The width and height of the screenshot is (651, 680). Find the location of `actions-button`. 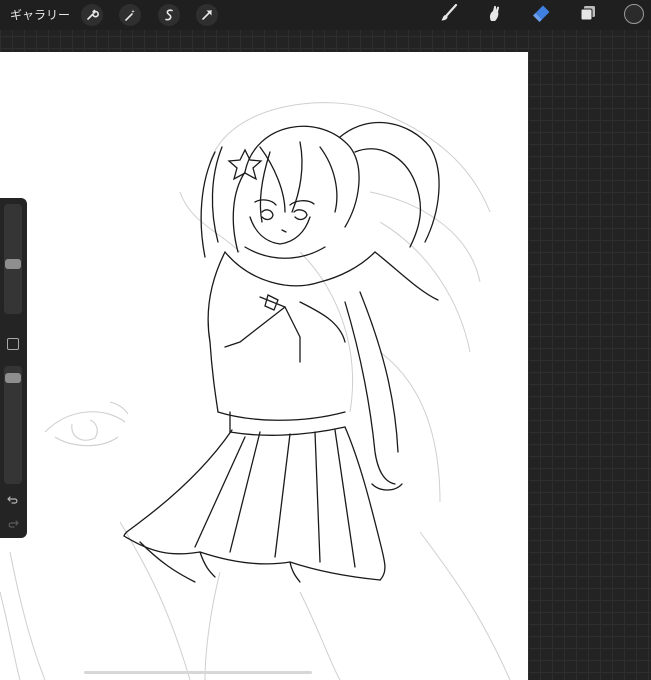

actions-button is located at coordinates (92, 15).